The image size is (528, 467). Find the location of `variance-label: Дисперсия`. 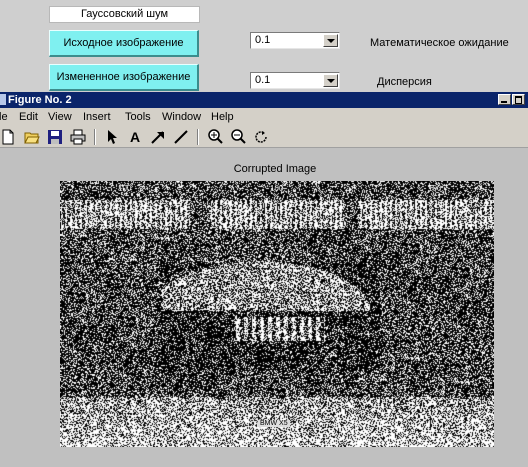

variance-label: Дисперсия is located at coordinates (404, 82).